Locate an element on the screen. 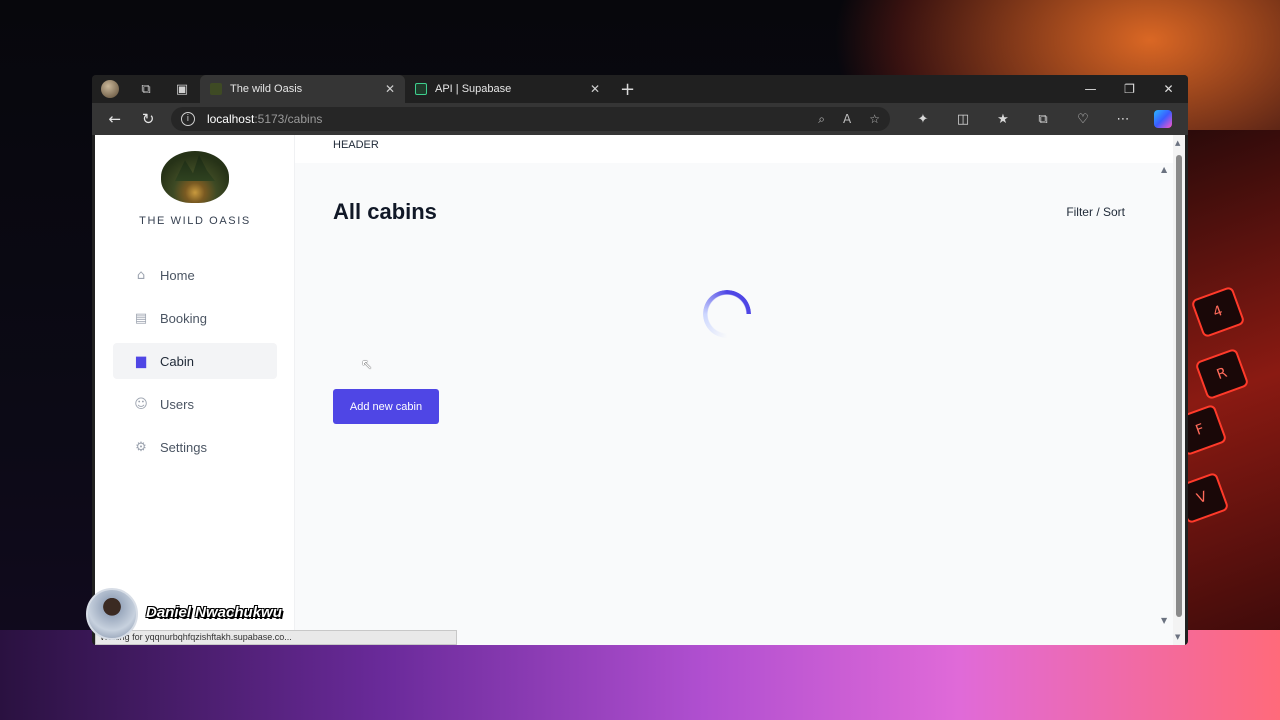  app-header: HEADER is located at coordinates (734, 149).